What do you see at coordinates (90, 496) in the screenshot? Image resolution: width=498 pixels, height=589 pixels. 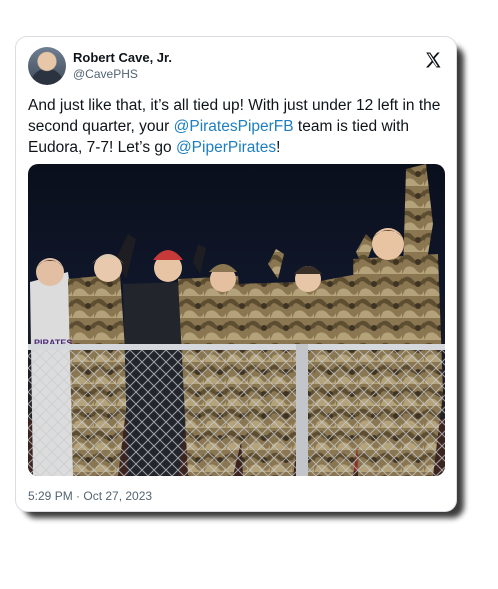 I see `tweet-timestamp: 5:29 PM · Oct 27, 2023` at bounding box center [90, 496].